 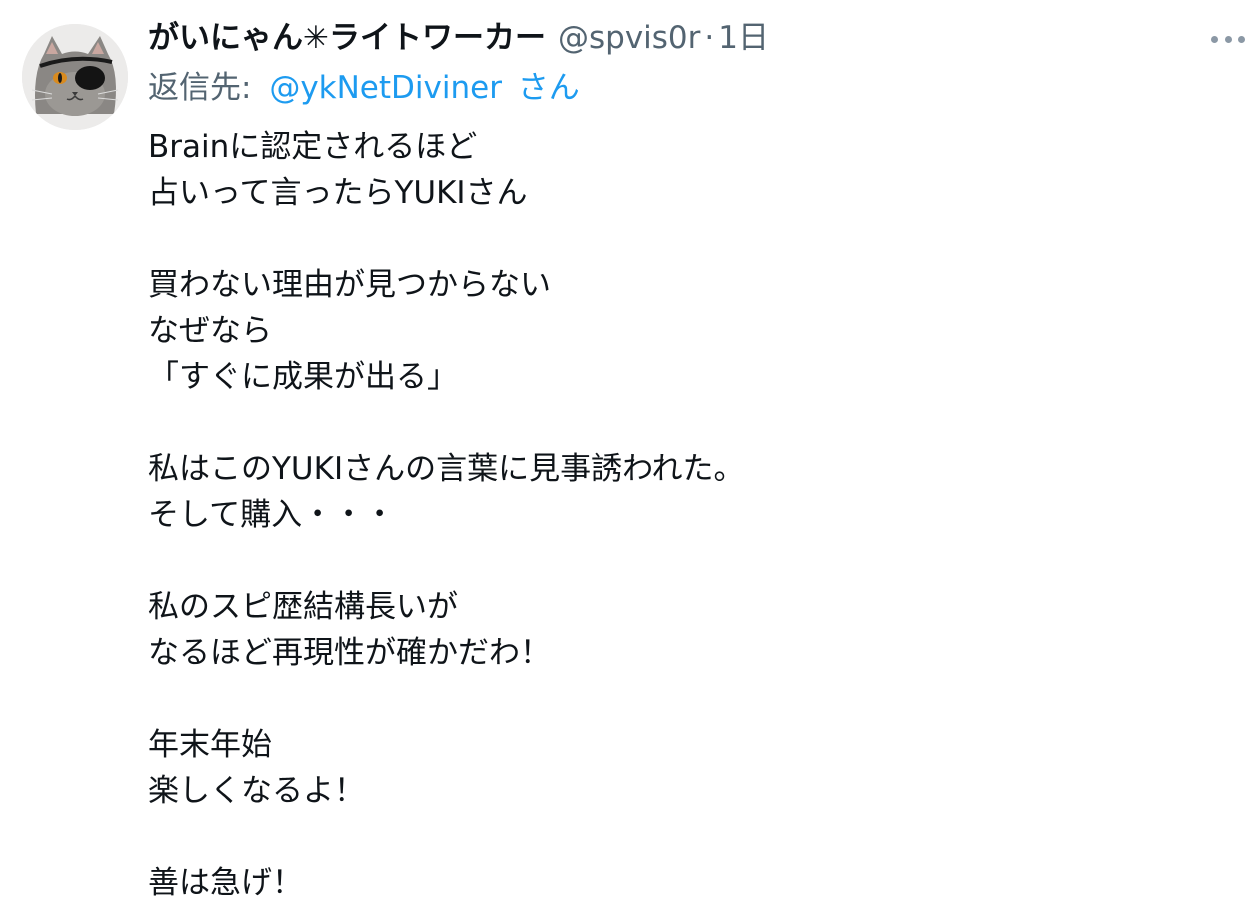 What do you see at coordinates (347, 38) in the screenshot?
I see `display-name: がいにゃん✳︎ライトワーカー` at bounding box center [347, 38].